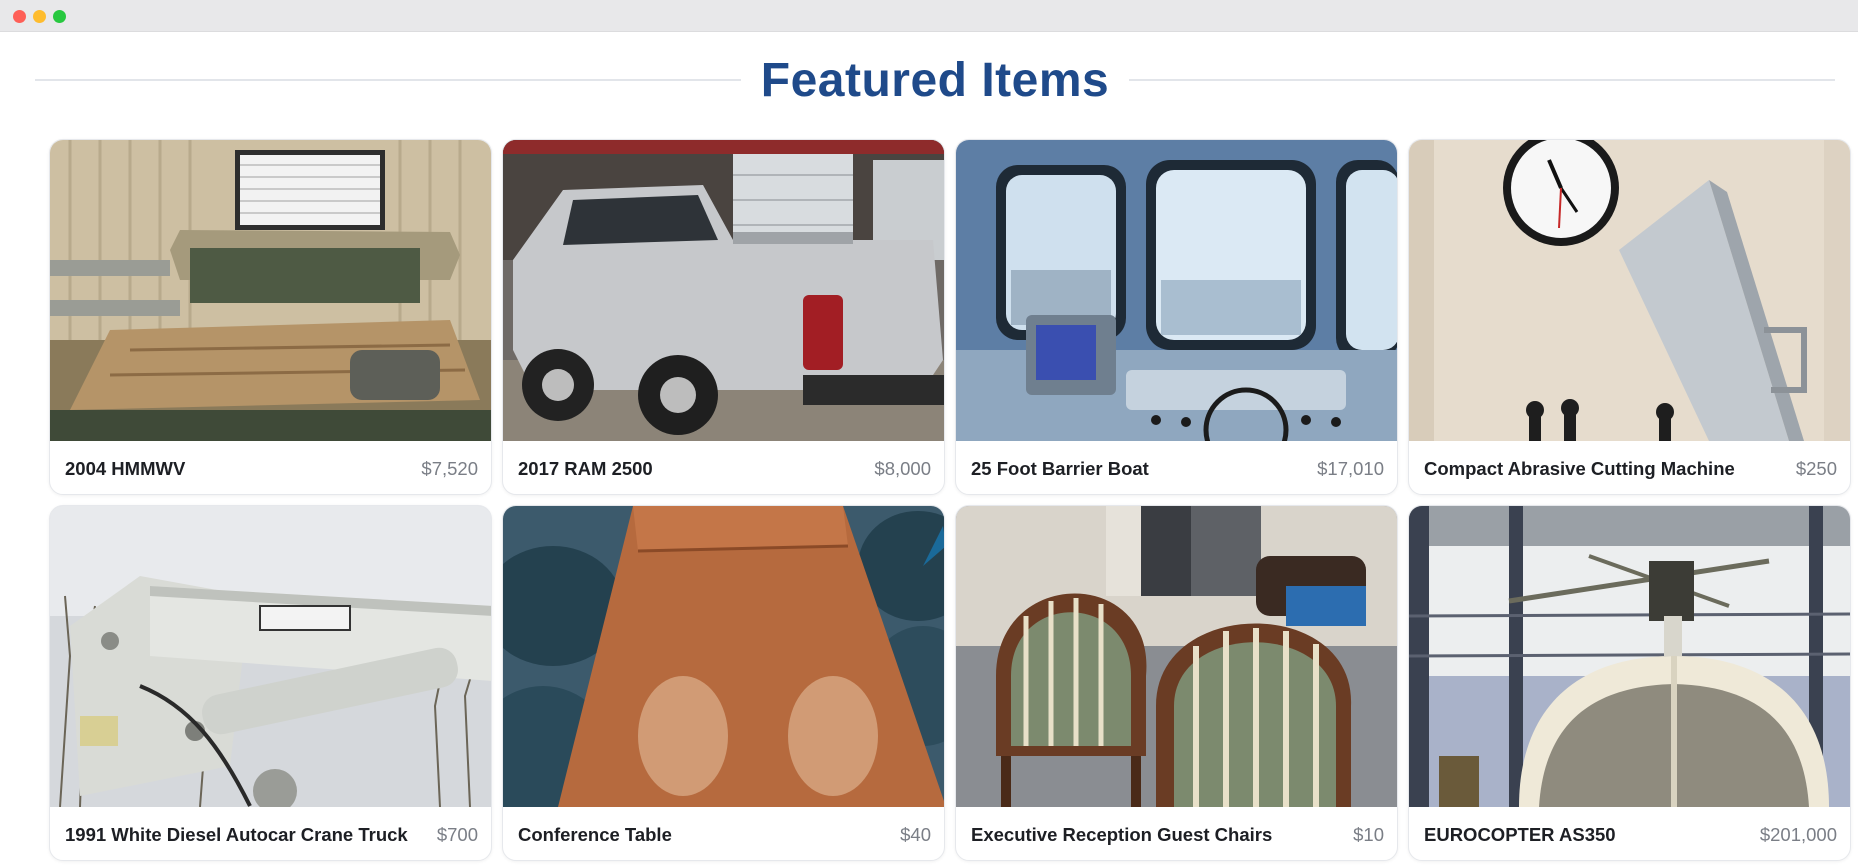 This screenshot has height=867, width=1858. What do you see at coordinates (723, 656) in the screenshot?
I see `conference-table-photo` at bounding box center [723, 656].